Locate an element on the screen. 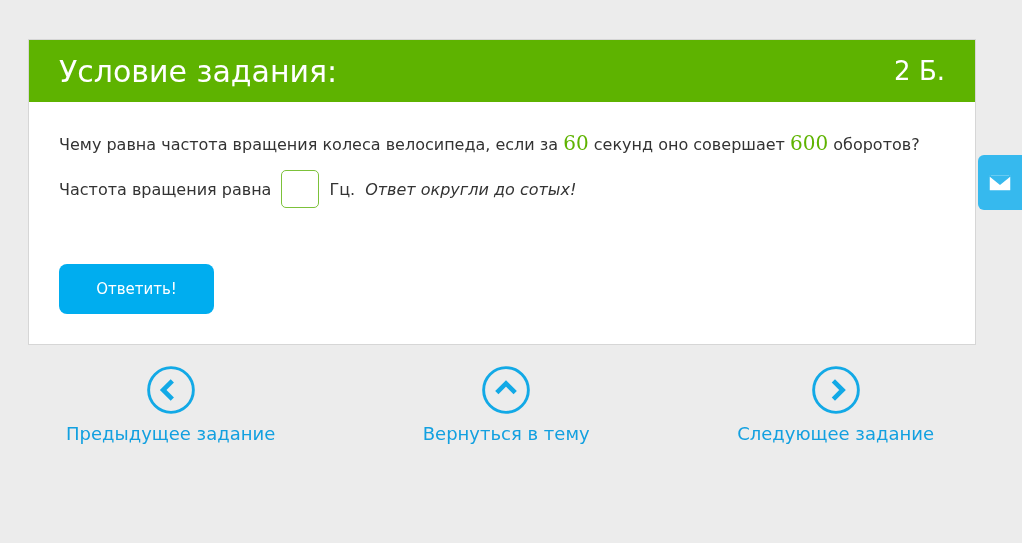 The image size is (1022, 543). answer-hint: Ответ округли до сотых! is located at coordinates (471, 189).